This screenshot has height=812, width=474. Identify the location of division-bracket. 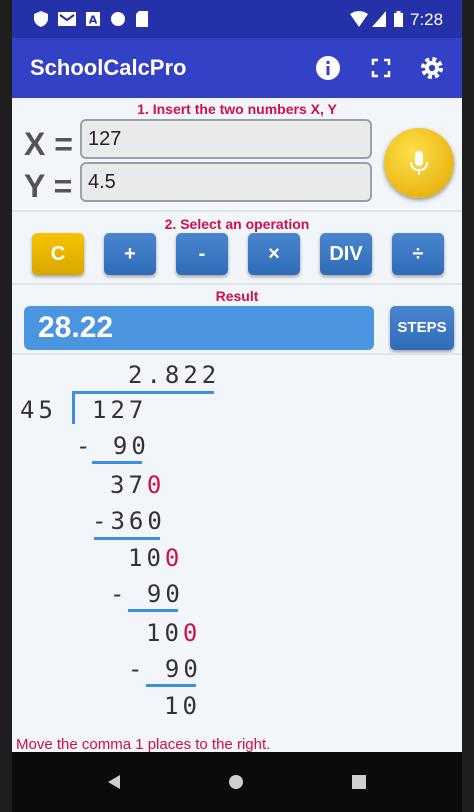
(73, 407).